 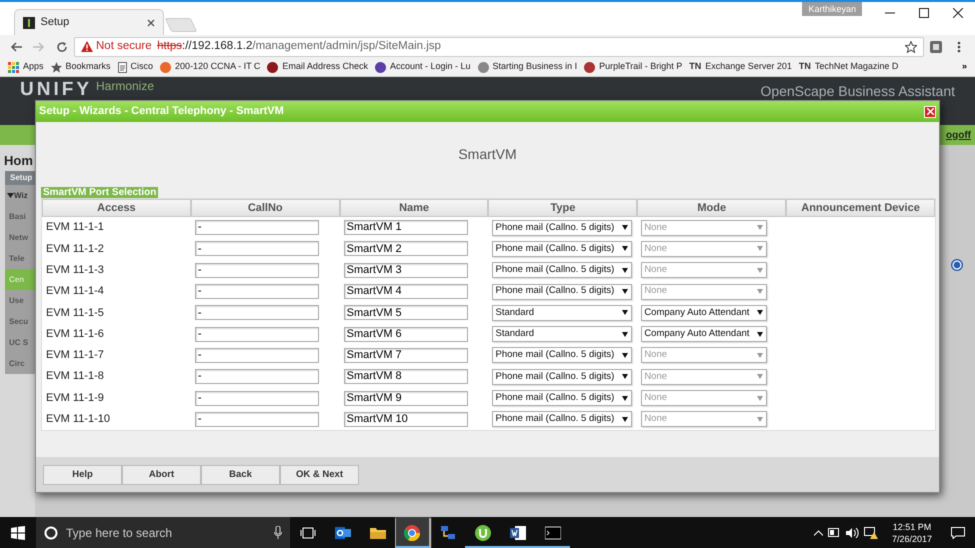 I want to click on access-cell-text: EVM 11-1-6, so click(x=75, y=334).